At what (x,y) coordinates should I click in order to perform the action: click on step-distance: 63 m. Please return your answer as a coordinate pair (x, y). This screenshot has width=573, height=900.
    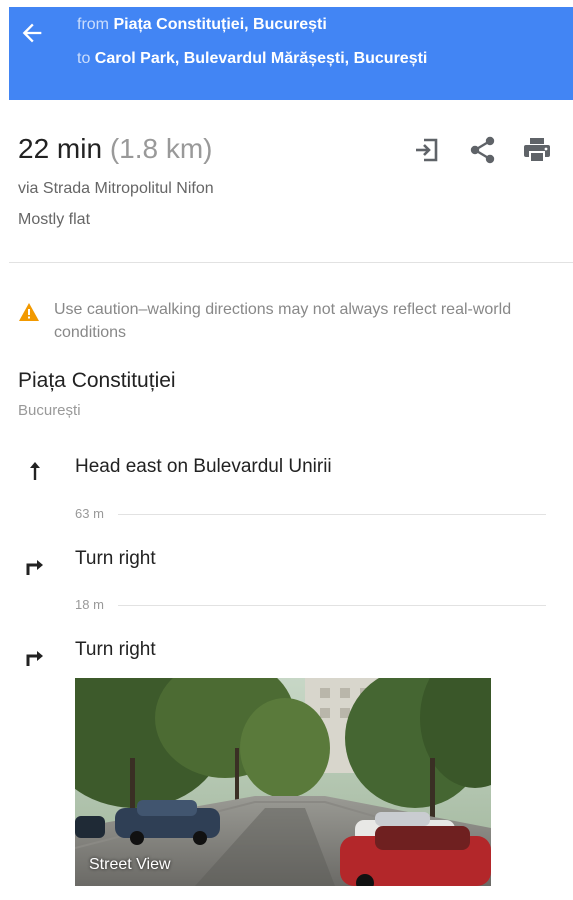
    Looking at the image, I should click on (89, 513).